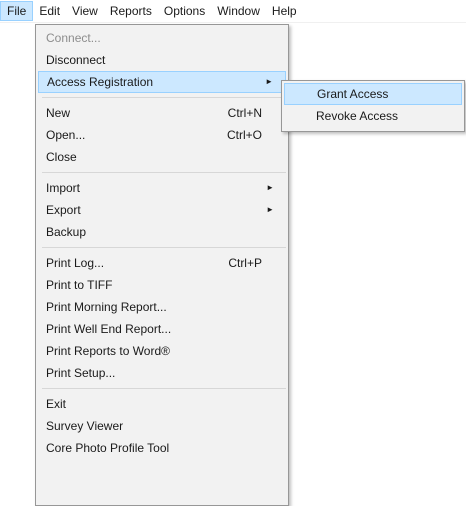 The height and width of the screenshot is (506, 466). Describe the element at coordinates (184, 11) in the screenshot. I see `menu-options: Options` at that location.